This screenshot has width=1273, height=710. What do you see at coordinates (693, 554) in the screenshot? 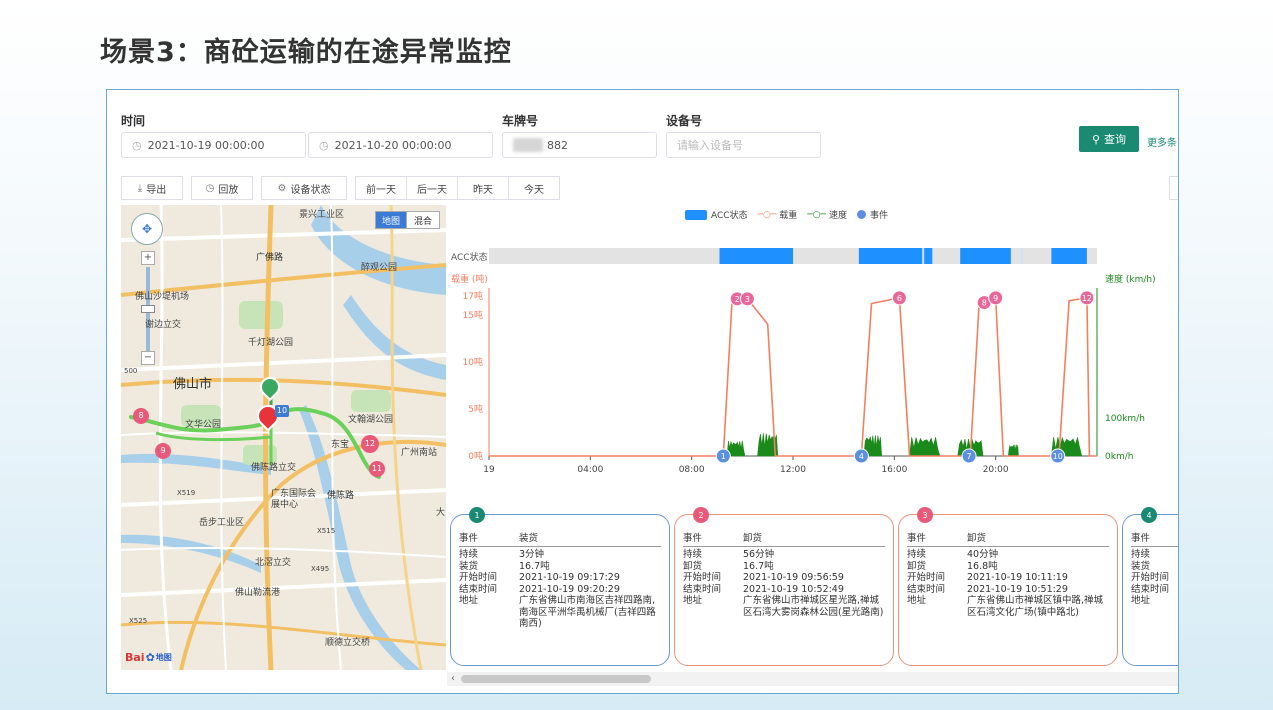
I see `event-card-key: 持续` at bounding box center [693, 554].